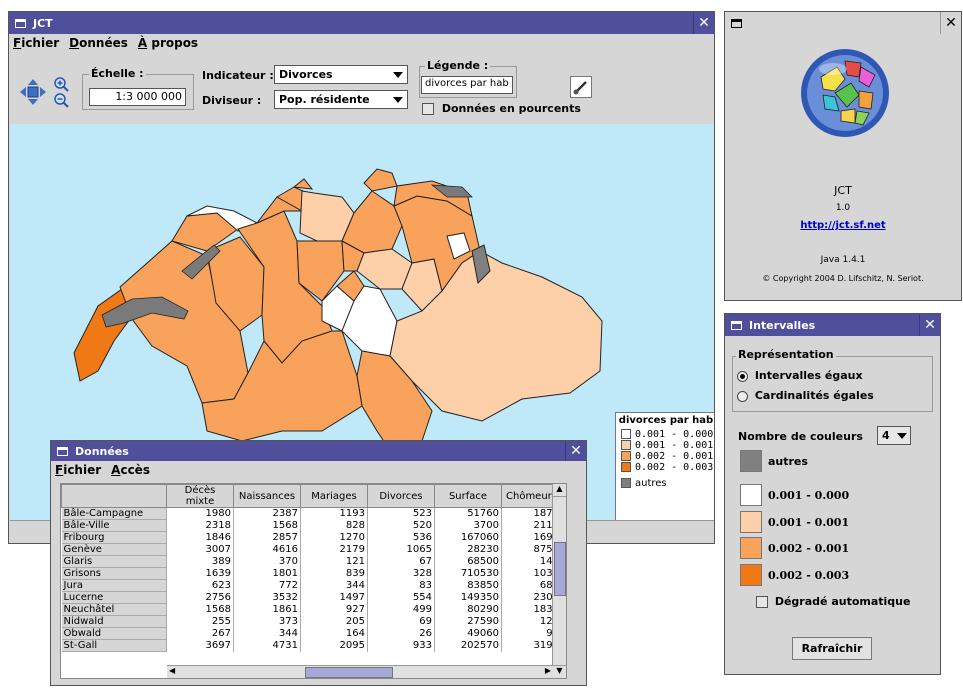 Image resolution: width=963 pixels, height=689 pixels. What do you see at coordinates (794, 522) in the screenshot?
I see `interval-class-2: 0.001 - 0.001` at bounding box center [794, 522].